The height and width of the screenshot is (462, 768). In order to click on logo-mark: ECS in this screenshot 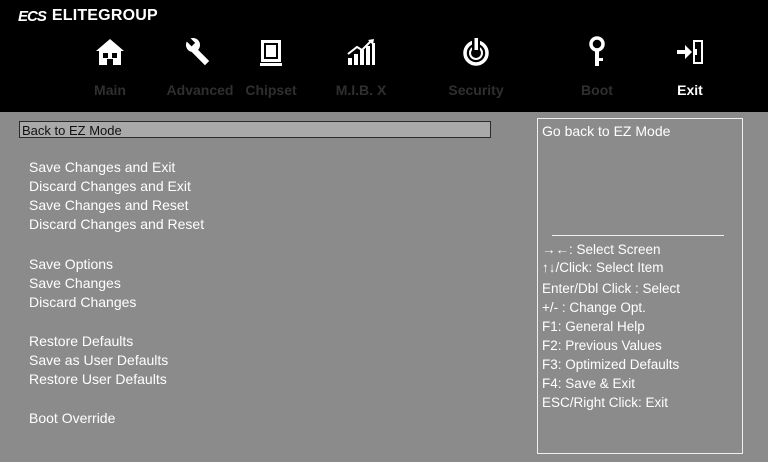, I will do `click(32, 16)`.